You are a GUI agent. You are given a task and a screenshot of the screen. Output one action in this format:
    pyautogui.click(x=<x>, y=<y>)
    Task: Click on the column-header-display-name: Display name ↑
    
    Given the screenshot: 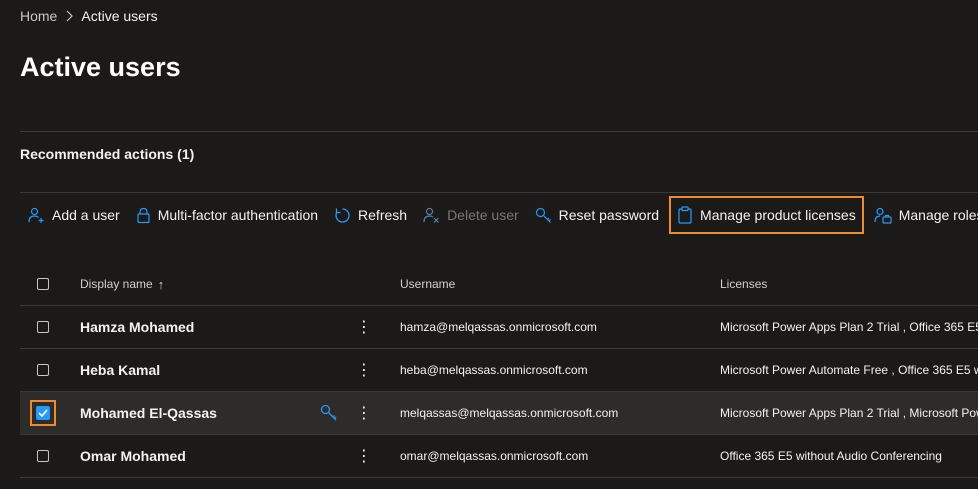 What is the action you would take?
    pyautogui.click(x=122, y=284)
    